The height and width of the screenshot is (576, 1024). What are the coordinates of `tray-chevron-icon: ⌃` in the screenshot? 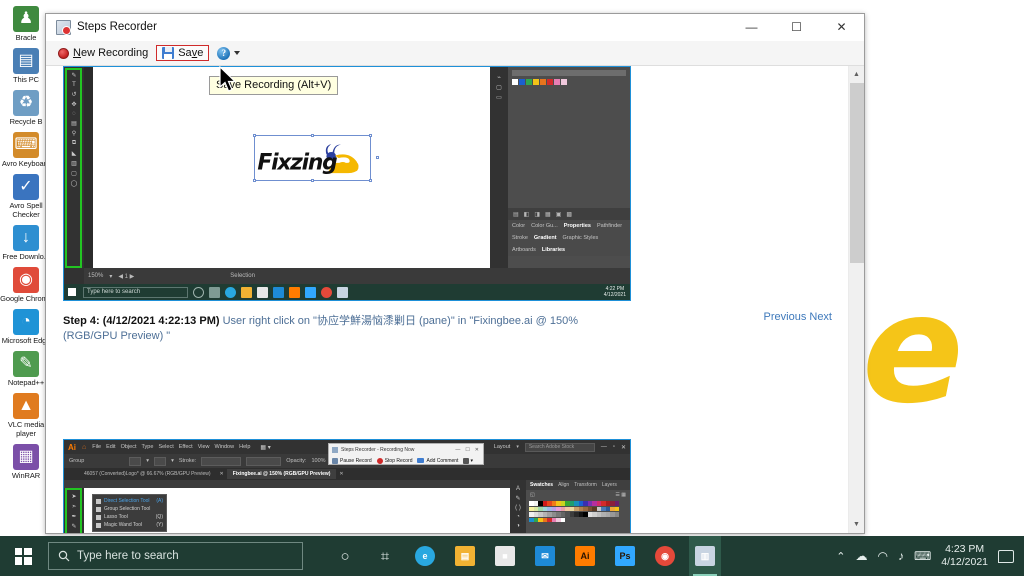 It's located at (840, 556).